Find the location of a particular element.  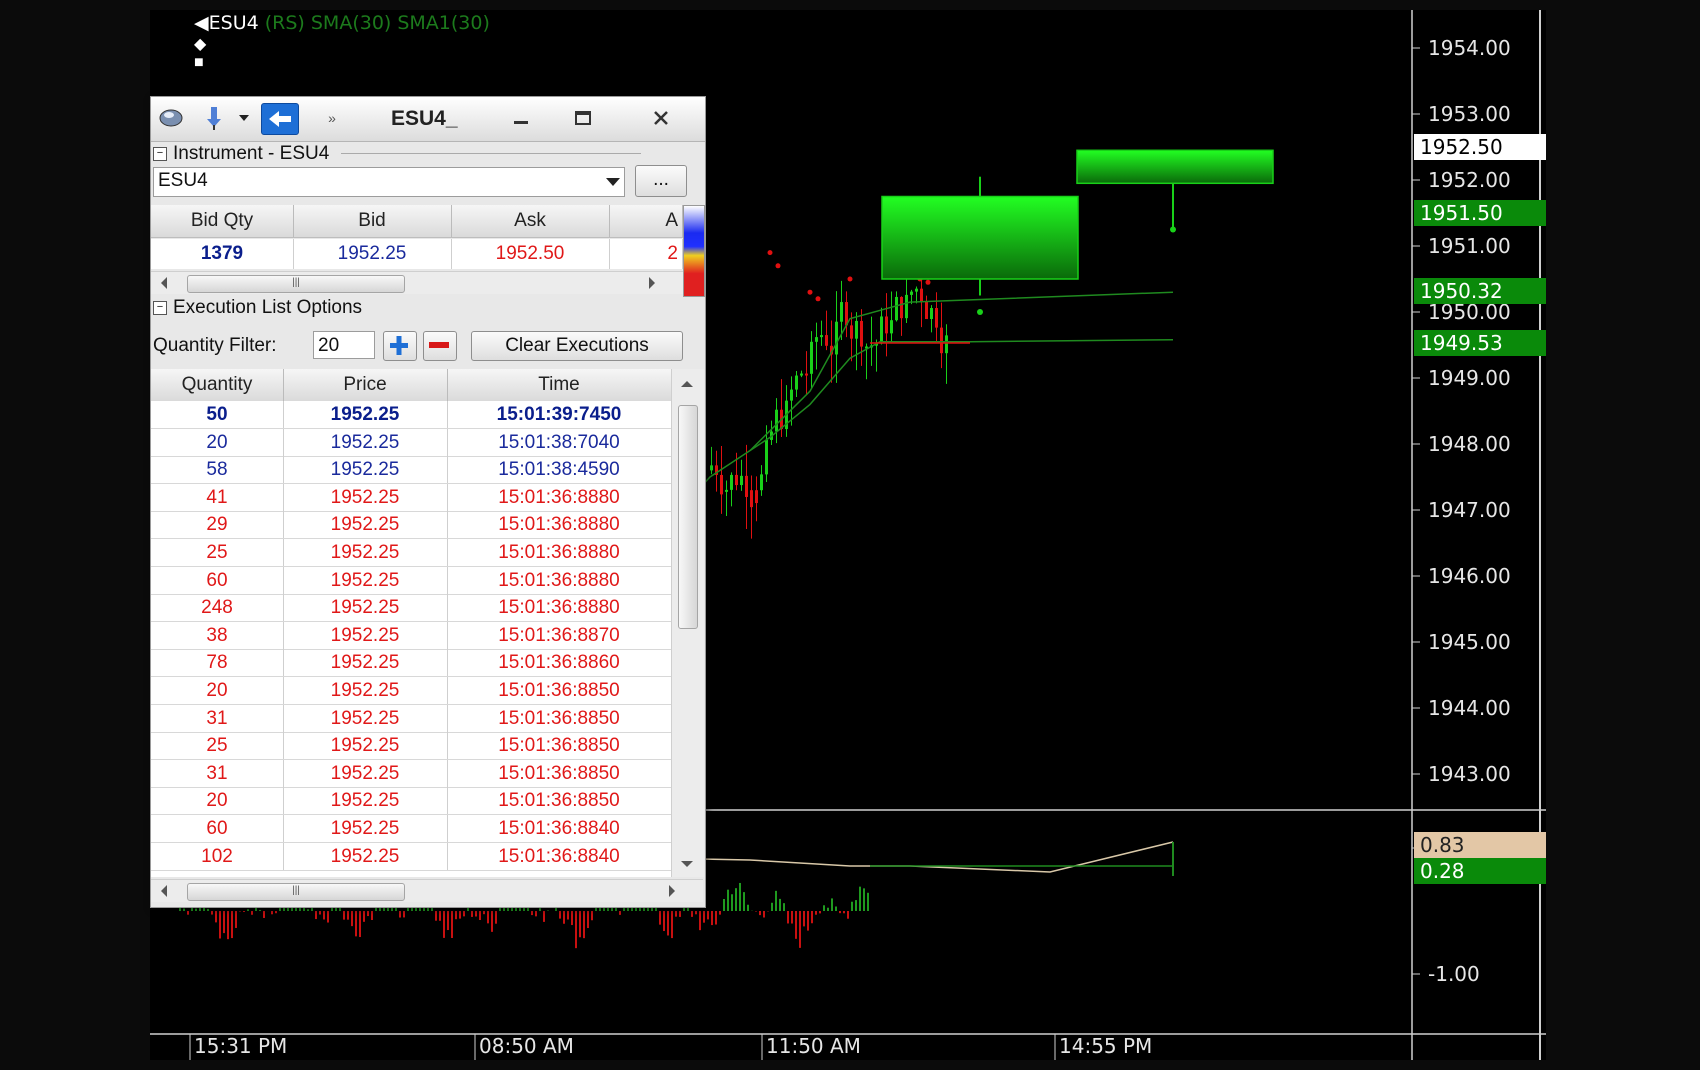

clear-executions-button: Clear Executions is located at coordinates (577, 346).